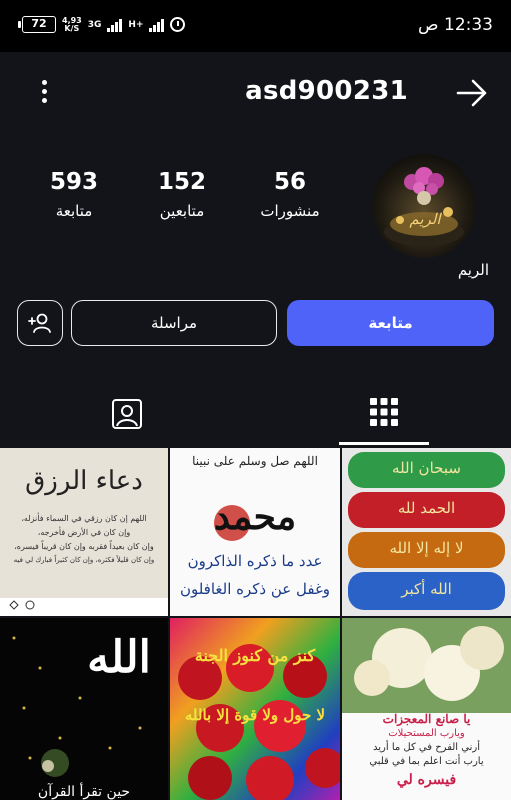 Image resolution: width=511 pixels, height=800 pixels. I want to click on post-thumbnail-4: الله حين تقرأ القرآن, so click(84, 709).